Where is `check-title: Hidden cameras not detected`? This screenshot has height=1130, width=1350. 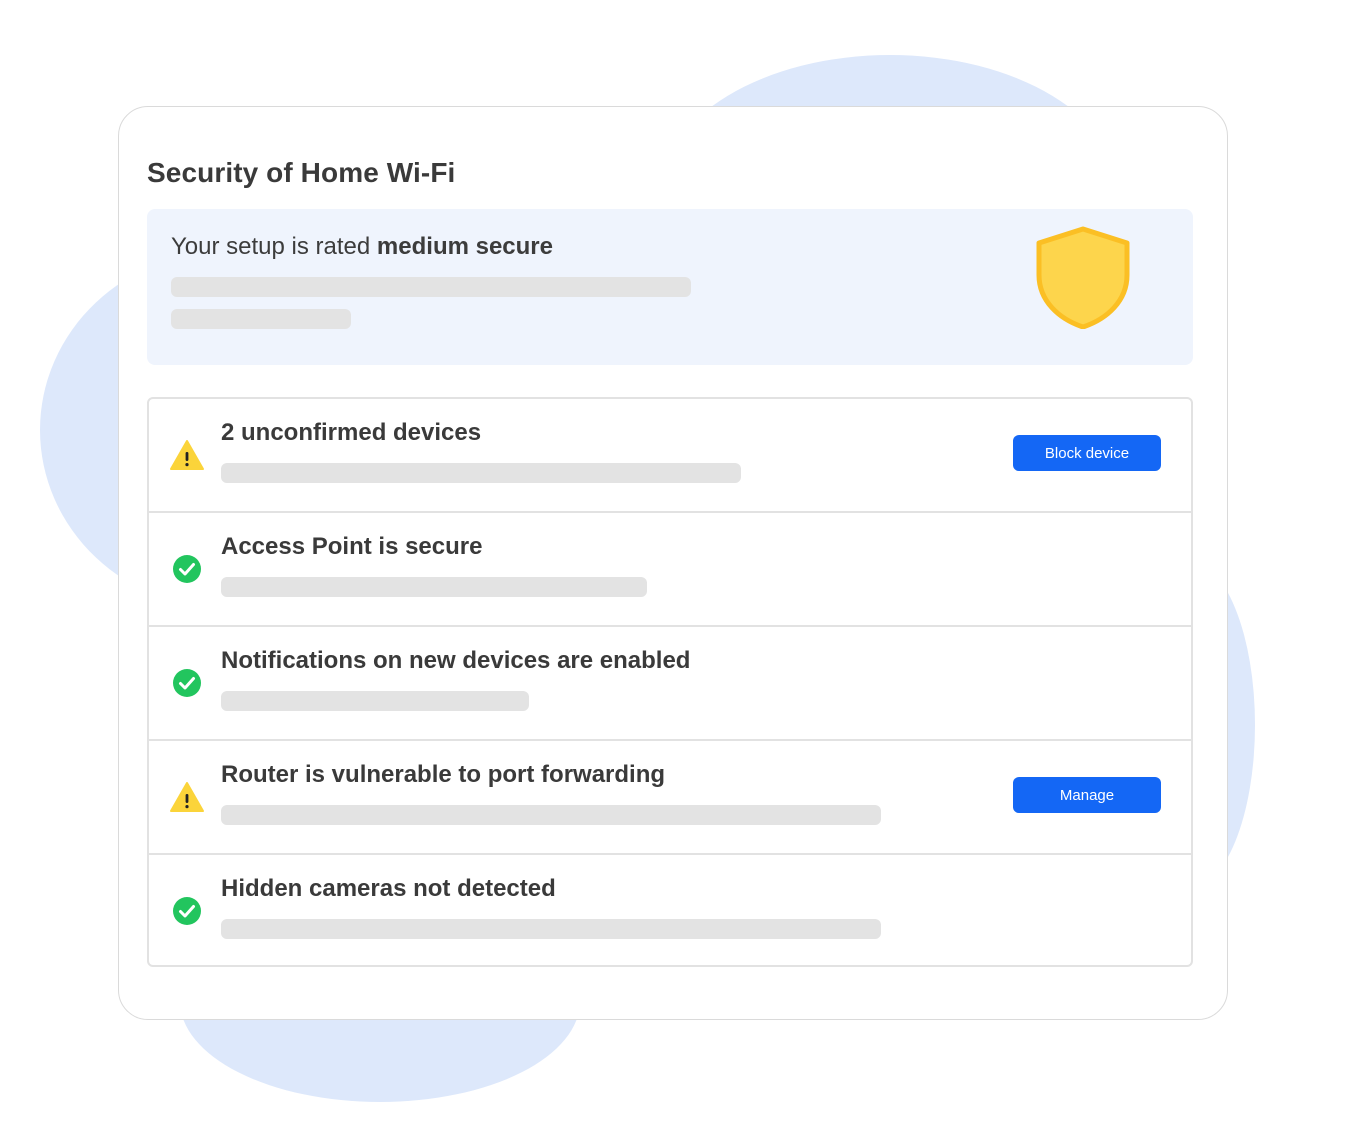 check-title: Hidden cameras not detected is located at coordinates (388, 888).